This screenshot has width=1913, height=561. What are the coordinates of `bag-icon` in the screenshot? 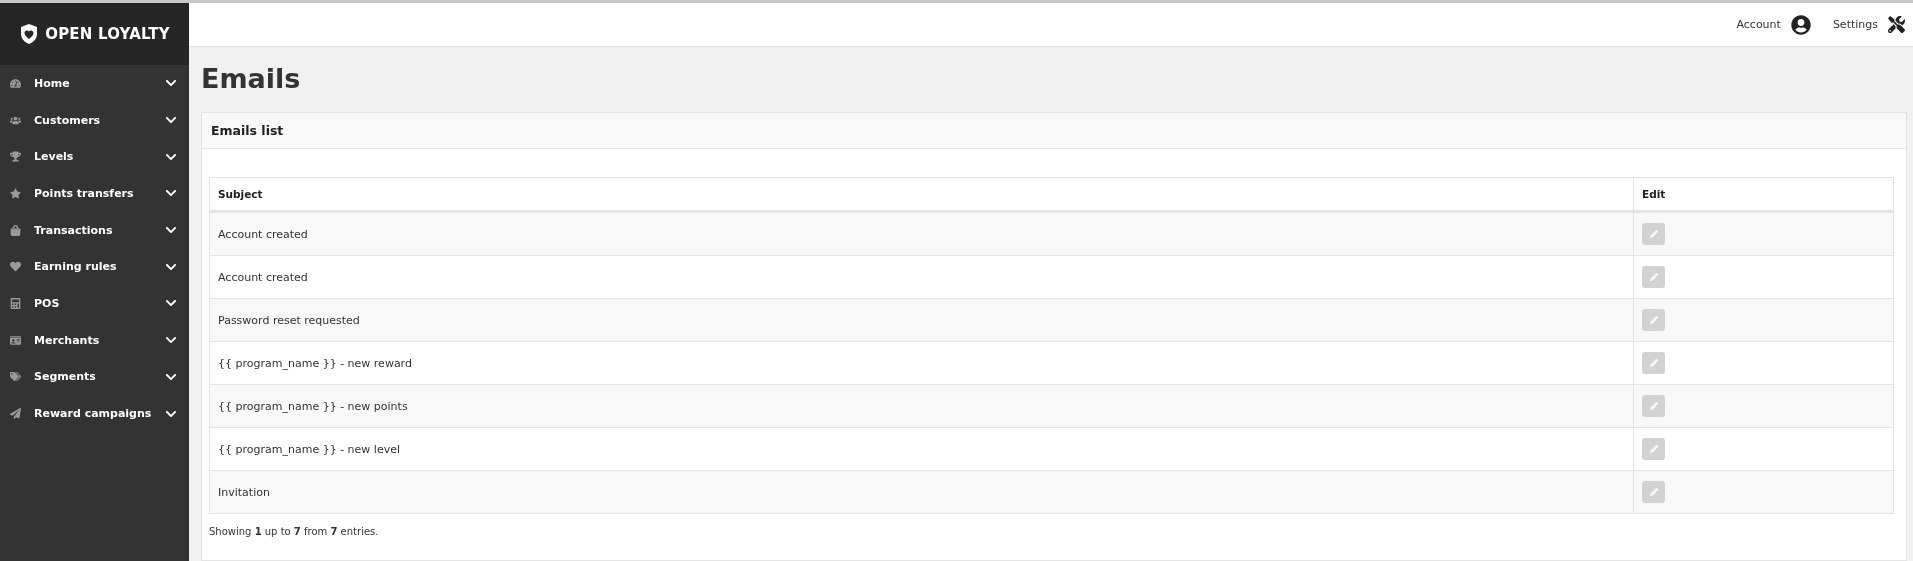 It's located at (15, 230).